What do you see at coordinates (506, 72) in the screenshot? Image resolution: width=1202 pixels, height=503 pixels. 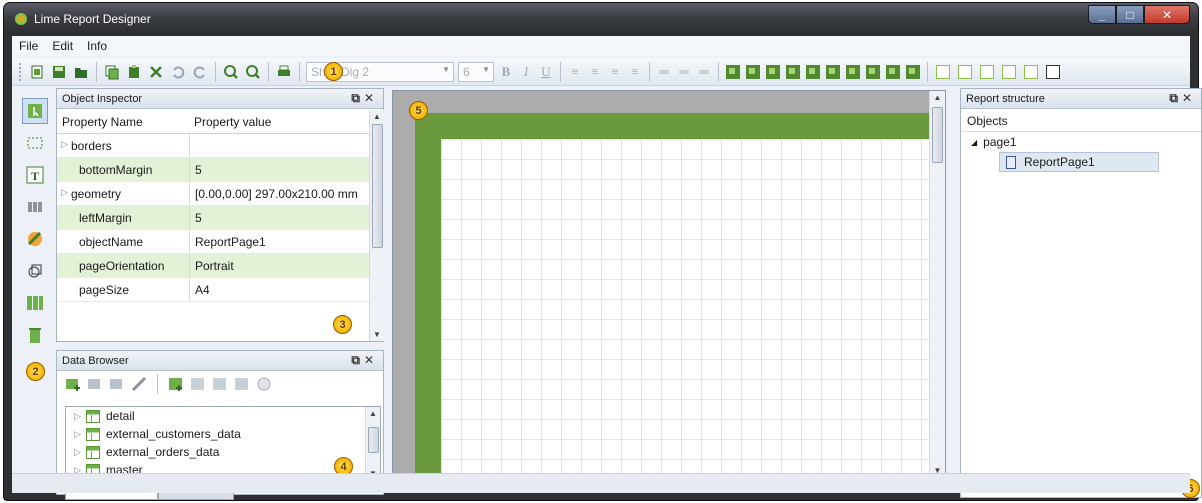 I see `bold-button: B` at bounding box center [506, 72].